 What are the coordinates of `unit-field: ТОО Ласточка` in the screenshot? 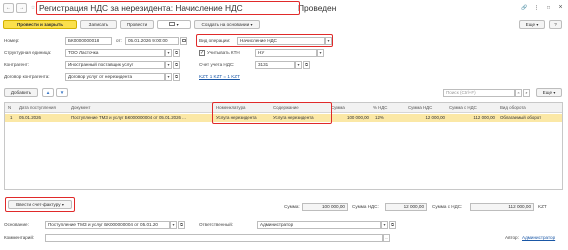 It's located at (115, 53).